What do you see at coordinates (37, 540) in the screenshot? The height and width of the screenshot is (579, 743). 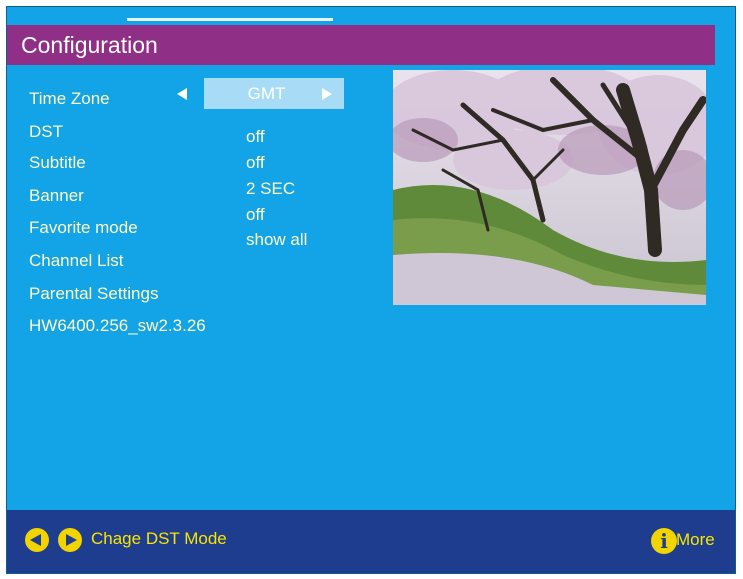 I see `left-arrow-icon` at bounding box center [37, 540].